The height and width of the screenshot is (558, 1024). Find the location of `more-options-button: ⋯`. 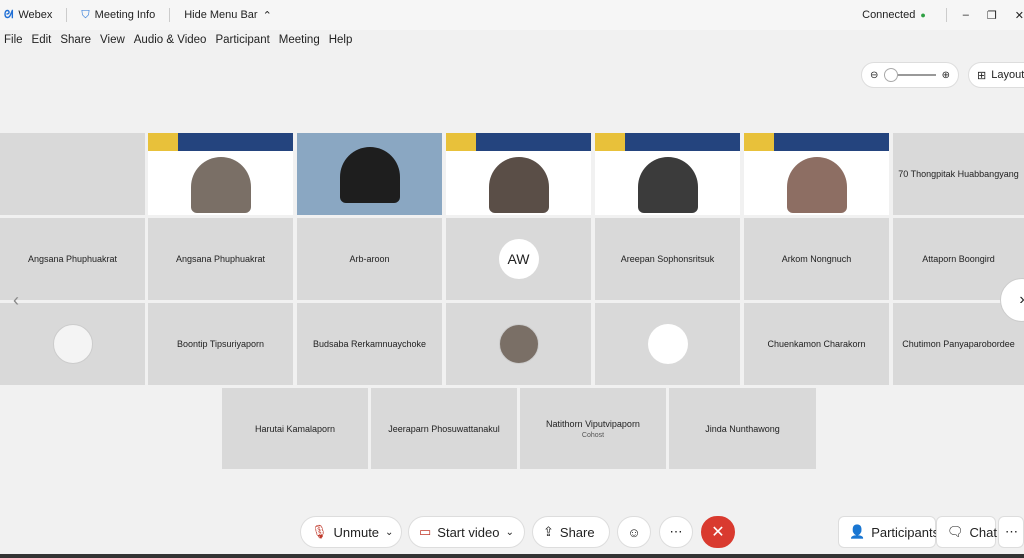

more-options-button: ⋯ is located at coordinates (676, 532).